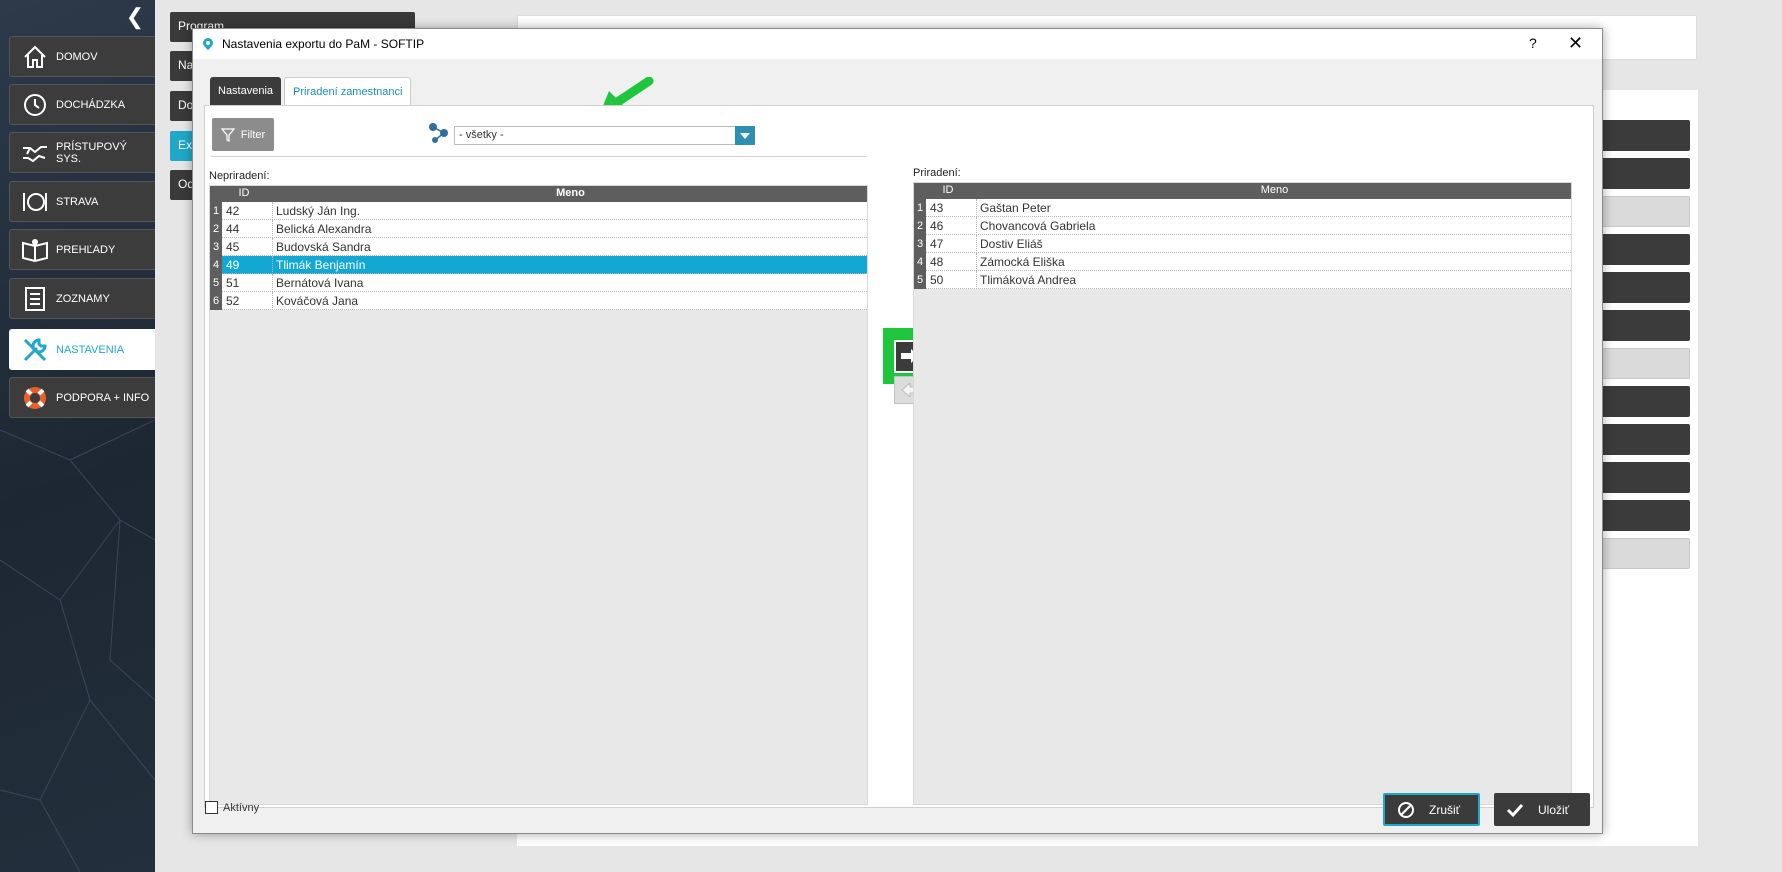 The width and height of the screenshot is (1782, 872). What do you see at coordinates (135, 17) in the screenshot?
I see `collapse-sidebar-icon: ❮` at bounding box center [135, 17].